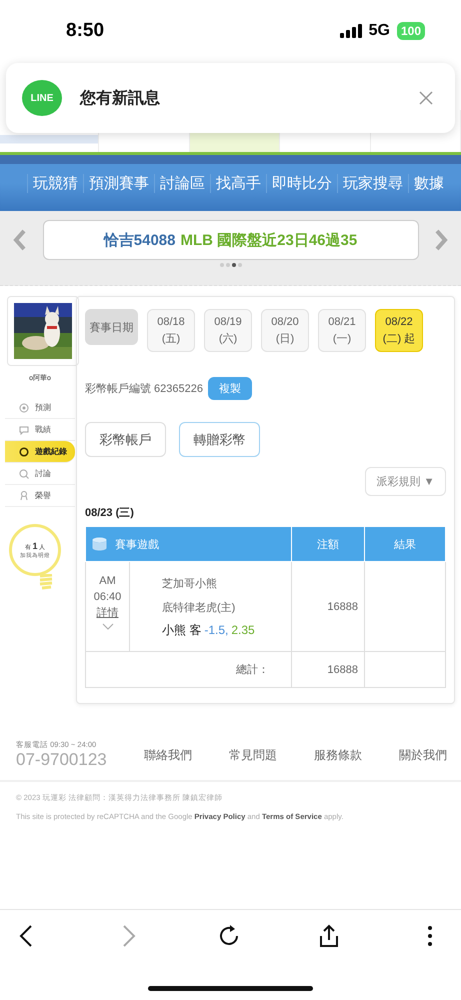 The image size is (461, 1000). Describe the element at coordinates (140, 240) in the screenshot. I see `tipster-name: 恰吉54088` at that location.